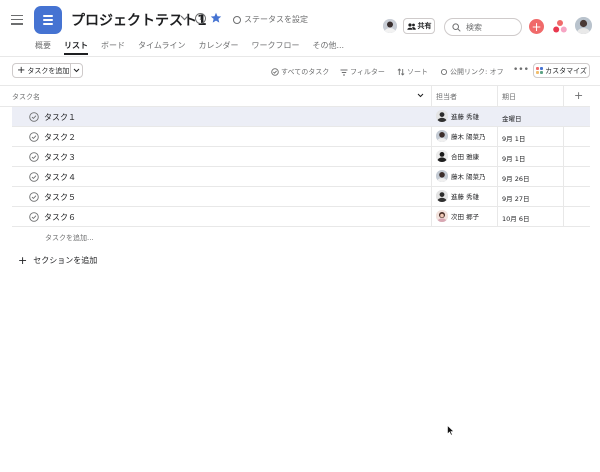  I want to click on customize-icon, so click(540, 70).